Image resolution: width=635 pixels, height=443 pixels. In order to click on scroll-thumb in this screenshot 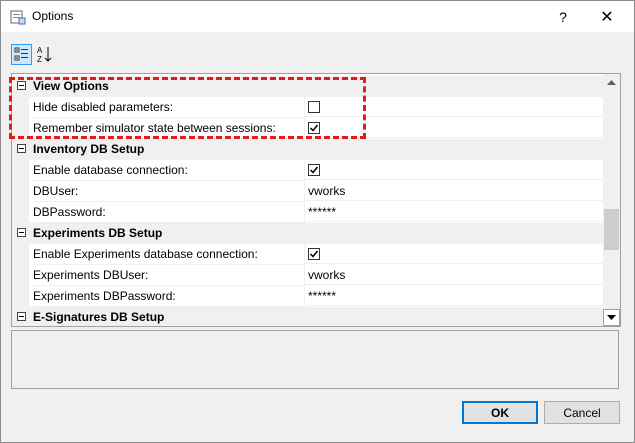, I will do `click(611, 229)`.